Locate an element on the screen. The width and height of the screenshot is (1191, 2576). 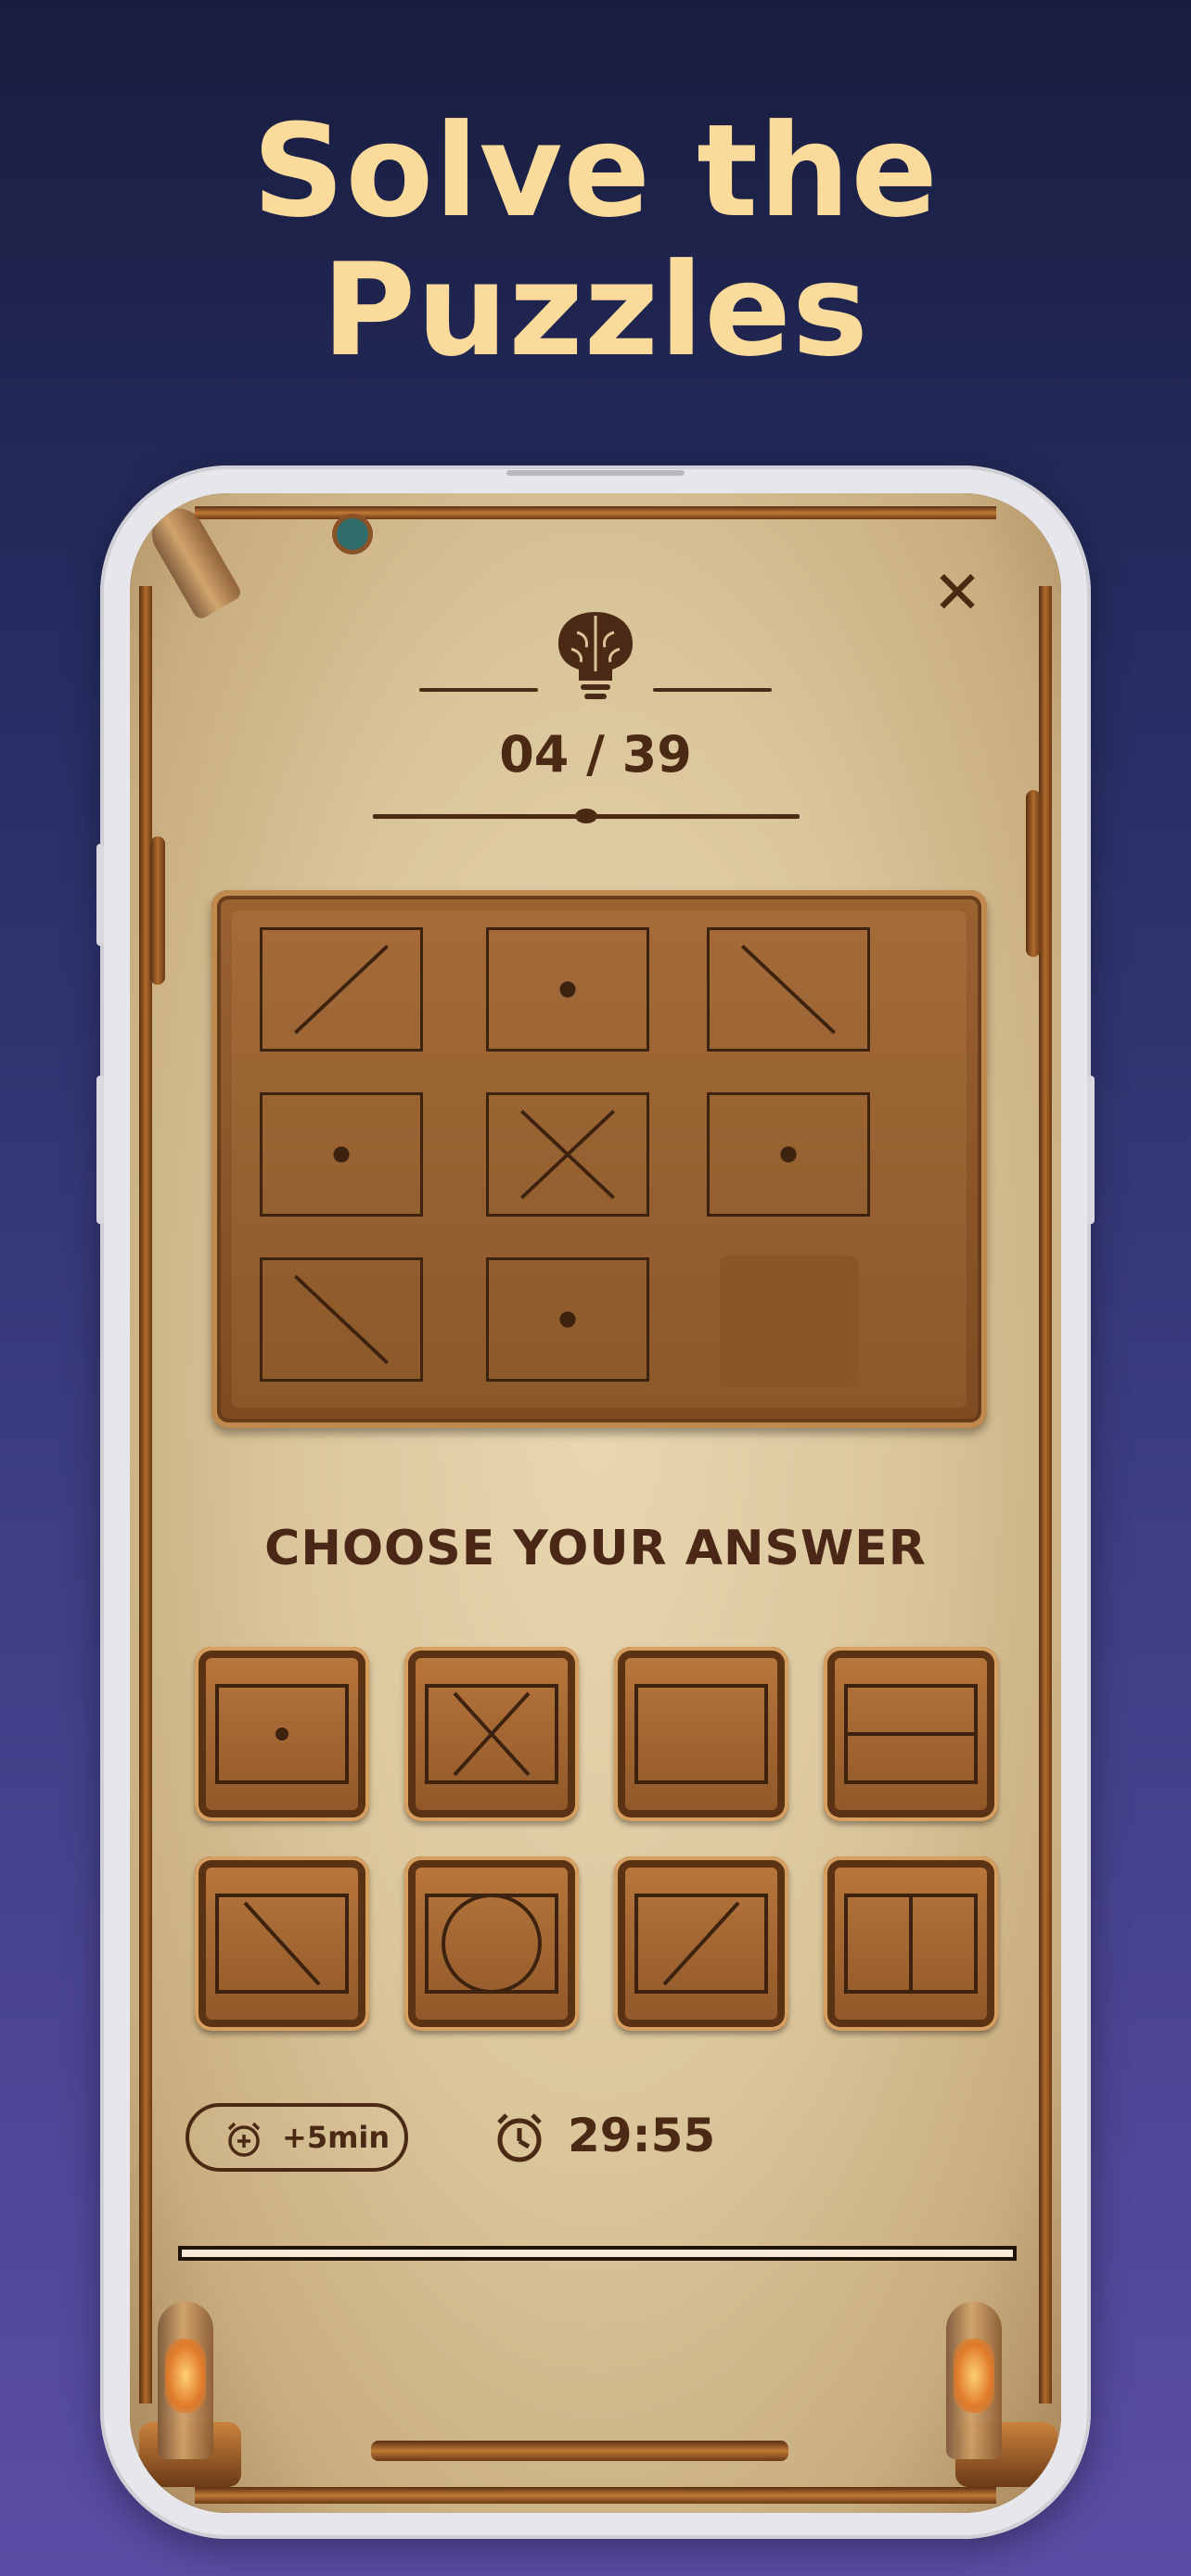
alarm-plus-icon is located at coordinates (244, 2139).